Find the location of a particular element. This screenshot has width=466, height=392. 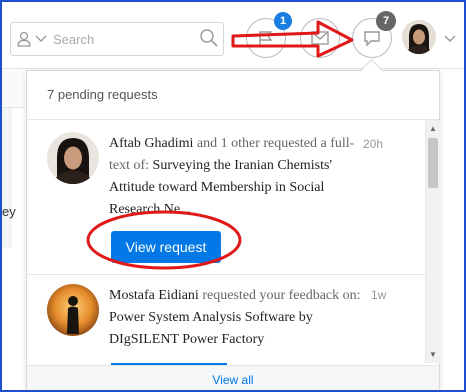

view-all-link: View all is located at coordinates (233, 380).